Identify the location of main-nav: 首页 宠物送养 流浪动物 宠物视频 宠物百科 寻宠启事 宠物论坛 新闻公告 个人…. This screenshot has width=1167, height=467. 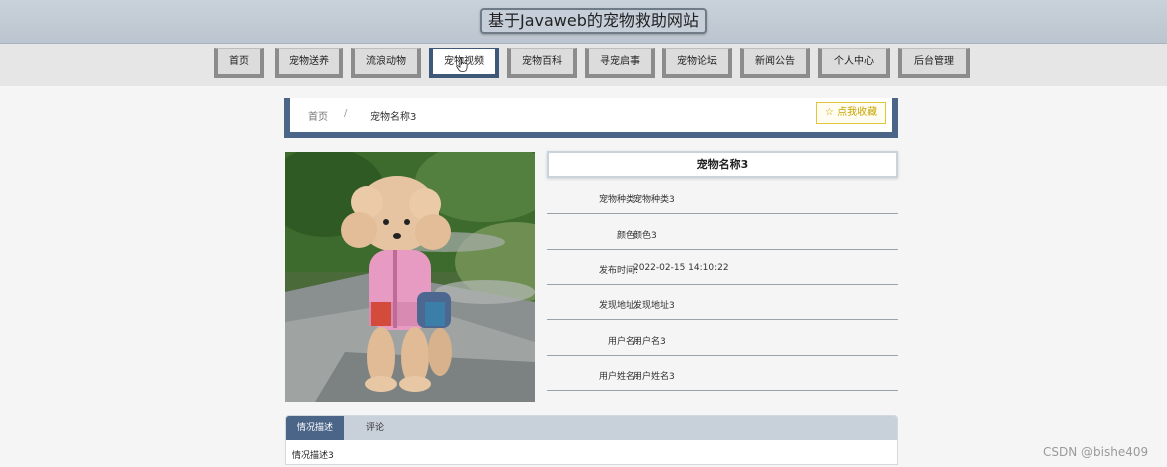
(583, 65).